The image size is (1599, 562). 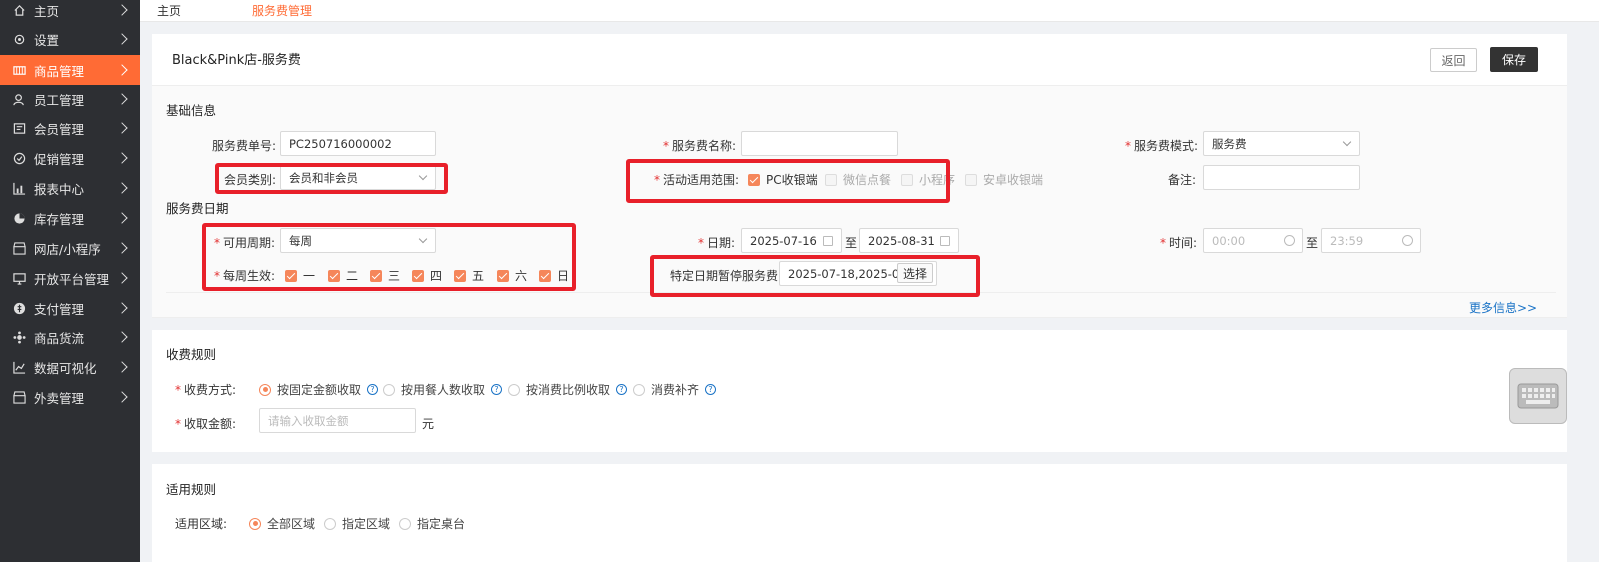 I want to click on section-title-dates: 服务费日期, so click(x=197, y=208).